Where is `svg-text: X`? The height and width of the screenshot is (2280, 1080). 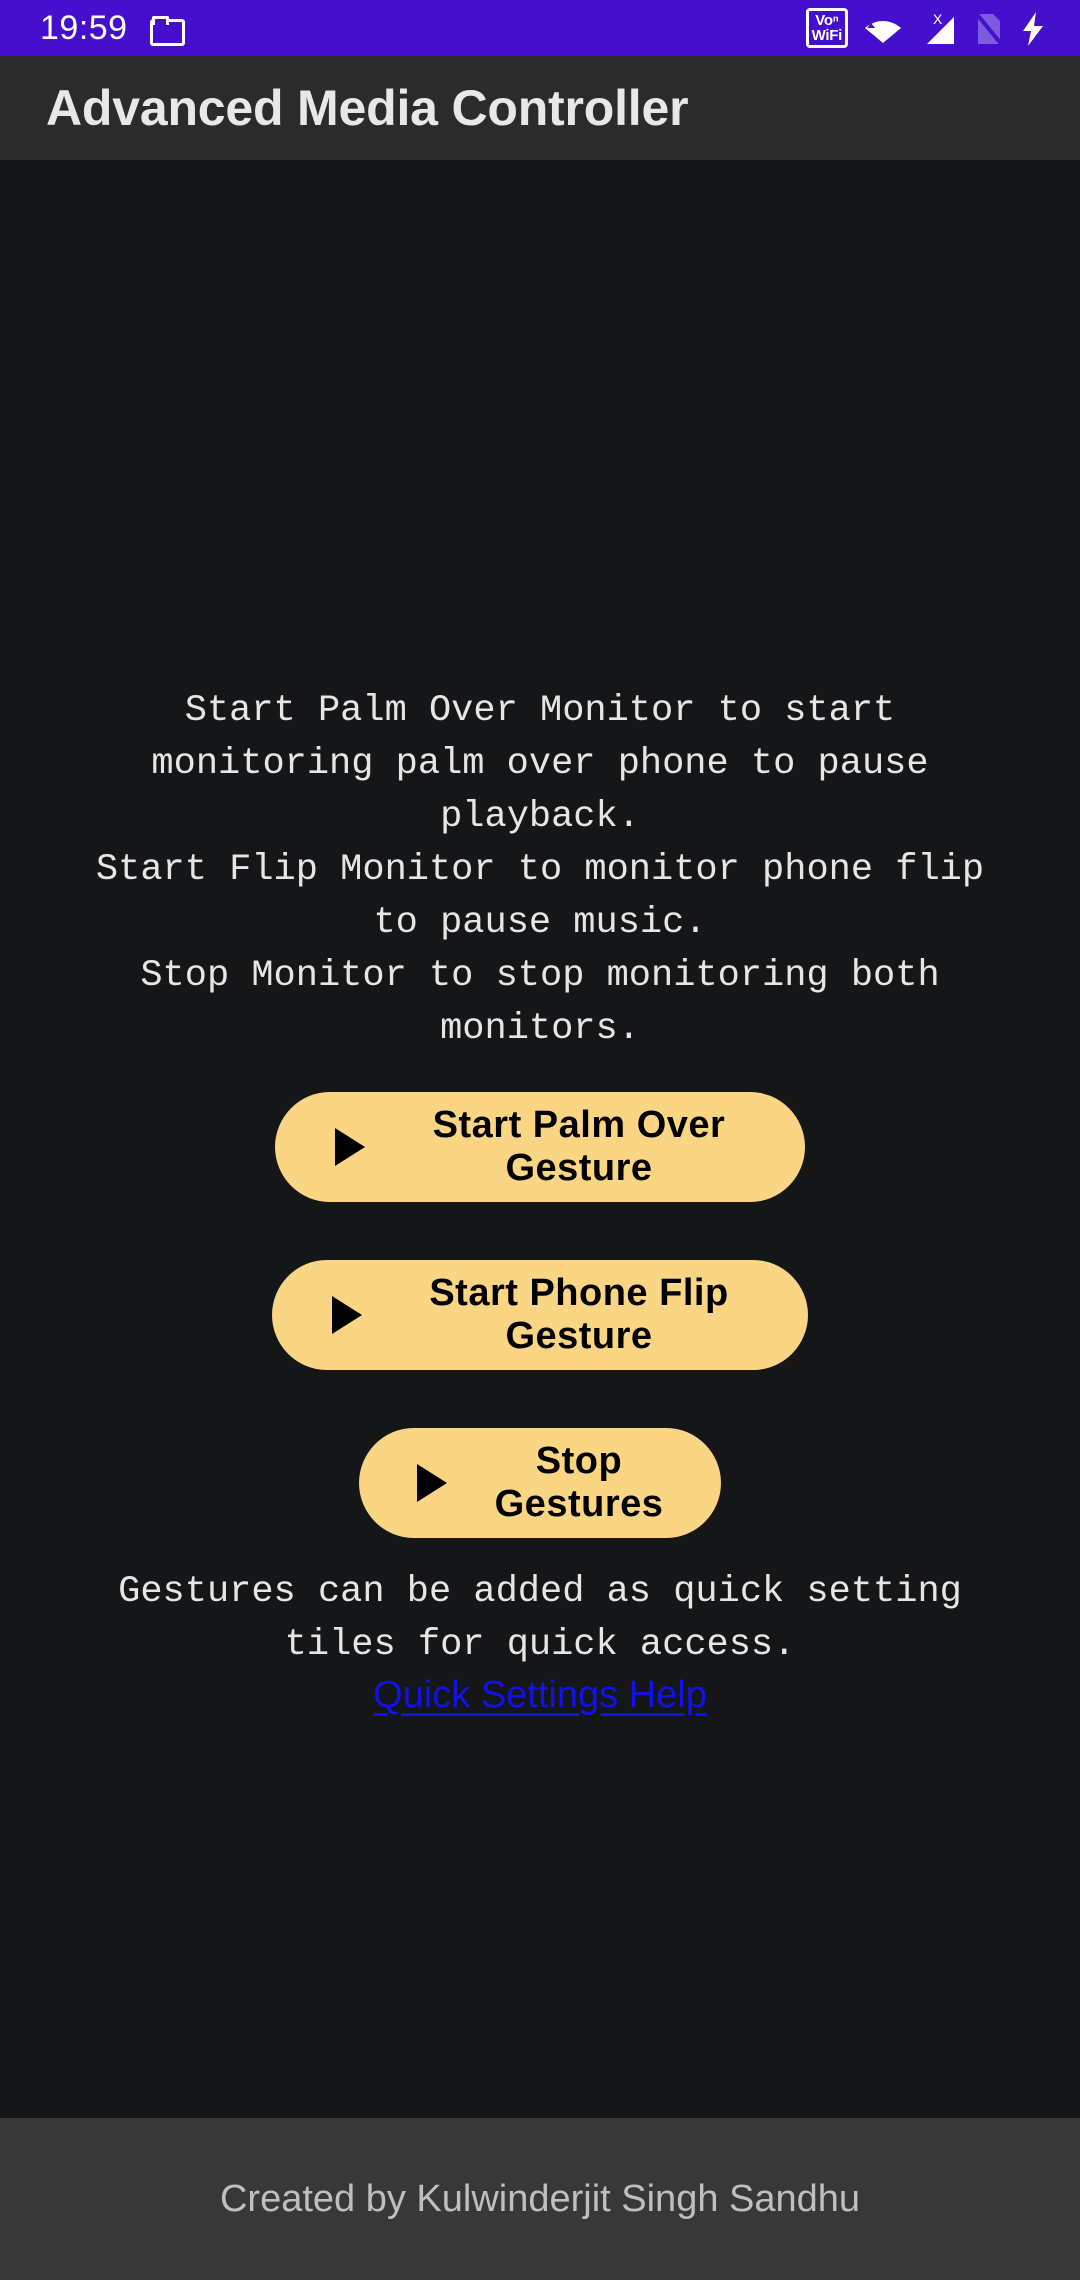
svg-text: X is located at coordinates (938, 19).